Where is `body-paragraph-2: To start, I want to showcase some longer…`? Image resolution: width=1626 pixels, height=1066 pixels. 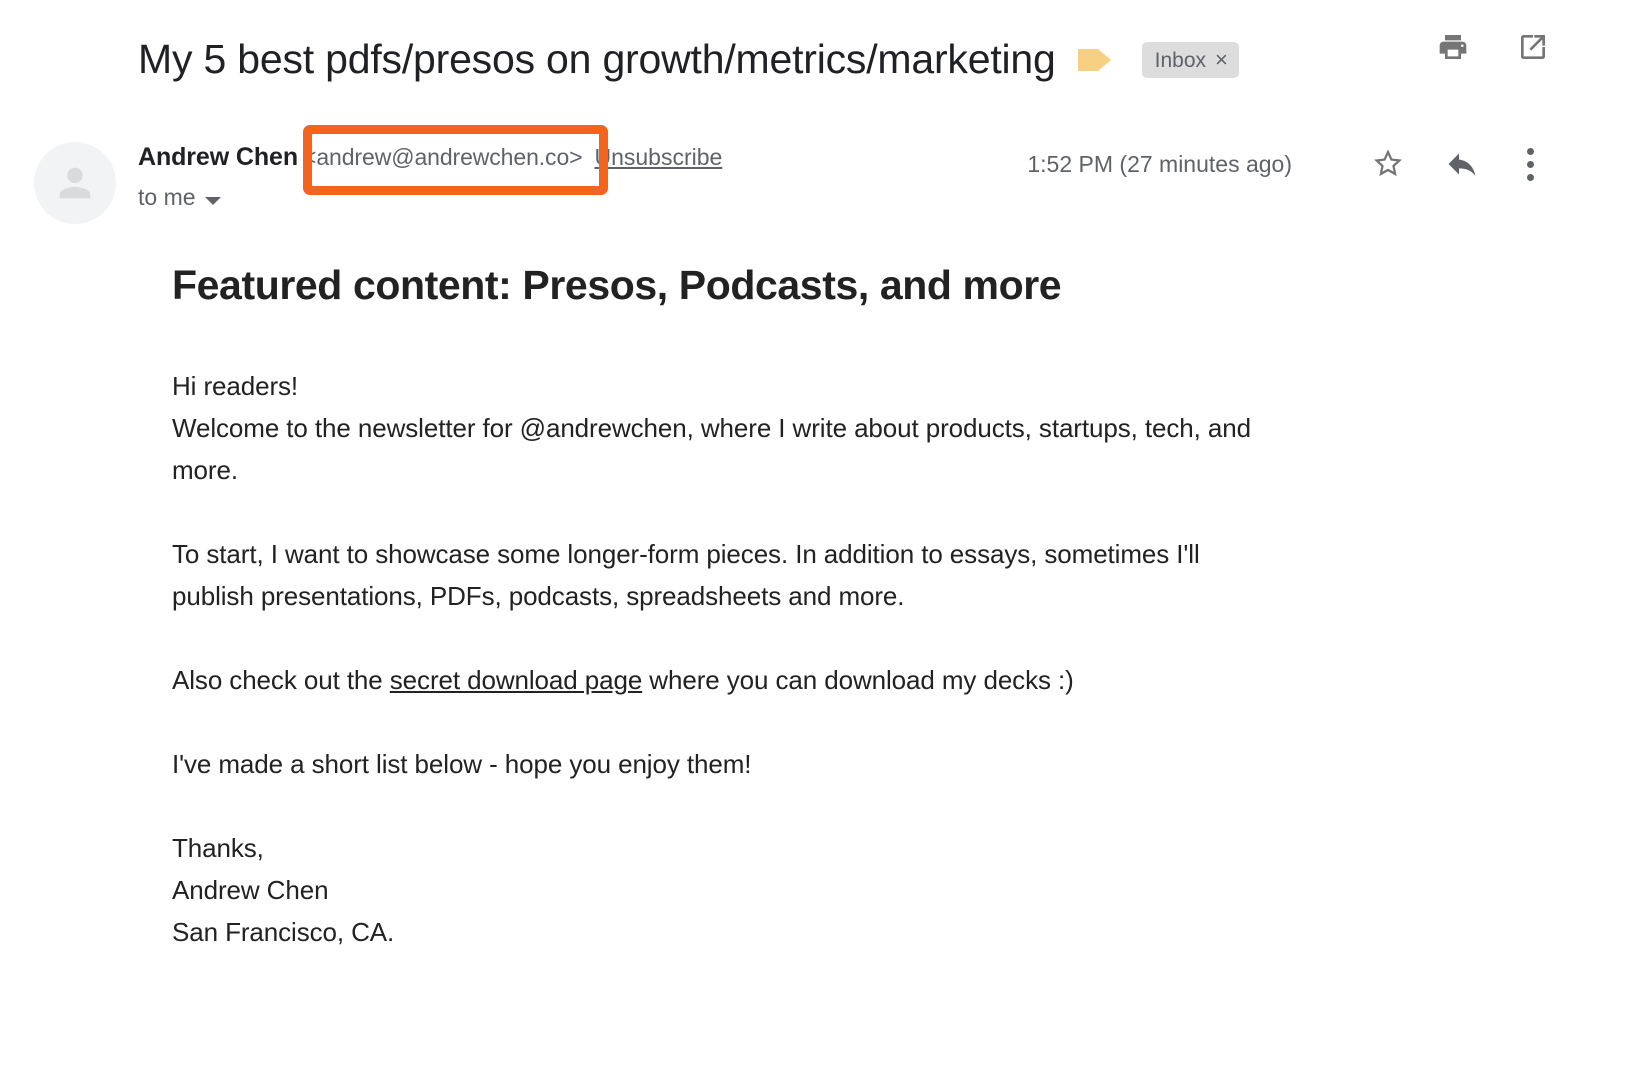 body-paragraph-2: To start, I want to showcase some longer… is located at coordinates (686, 575).